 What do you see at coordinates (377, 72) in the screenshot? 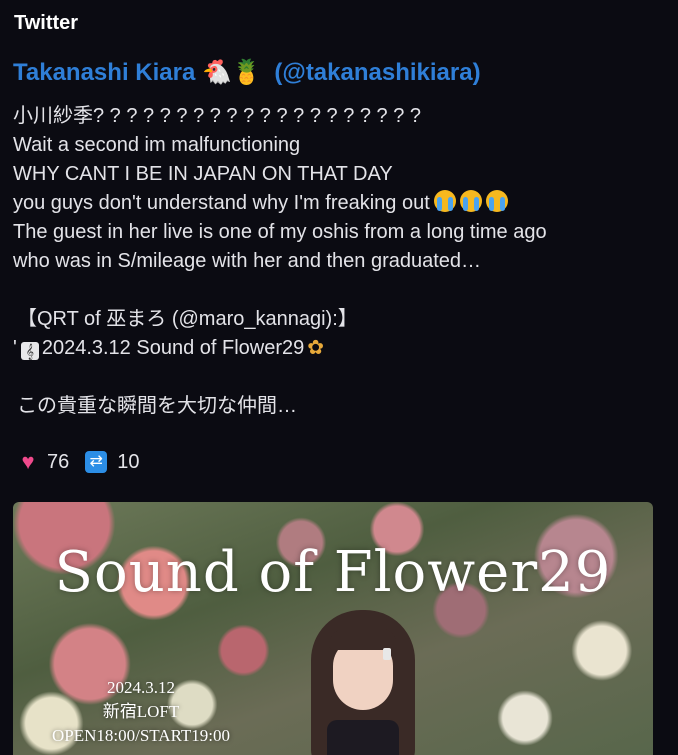
I see `author-handle: (@takanashikiara)` at bounding box center [377, 72].